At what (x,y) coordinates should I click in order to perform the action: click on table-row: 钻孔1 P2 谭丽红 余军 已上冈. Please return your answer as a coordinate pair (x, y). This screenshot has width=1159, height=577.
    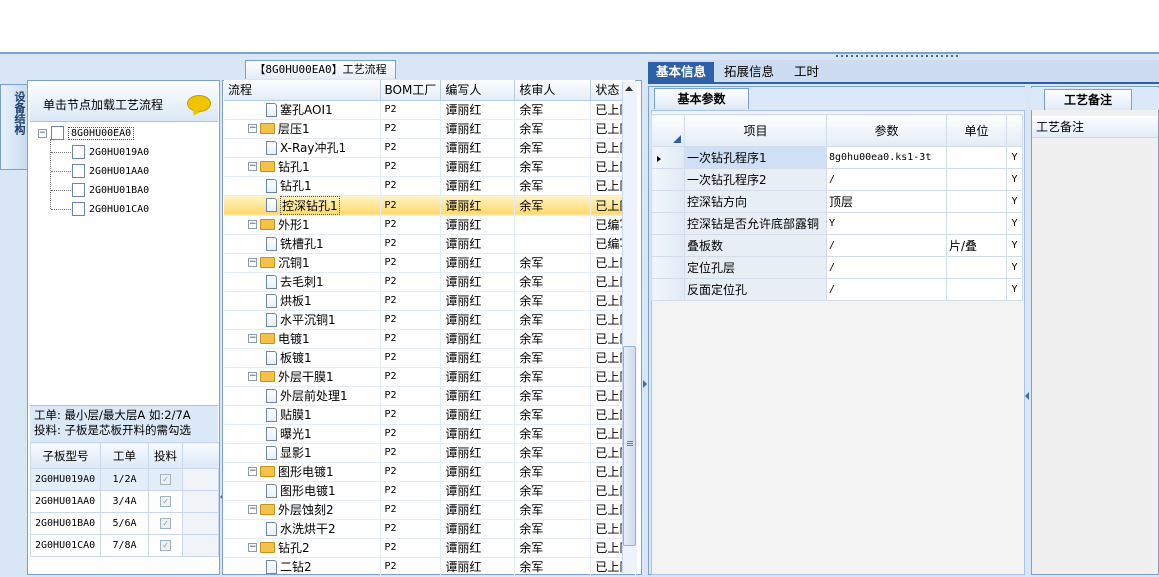
    Looking at the image, I should click on (430, 186).